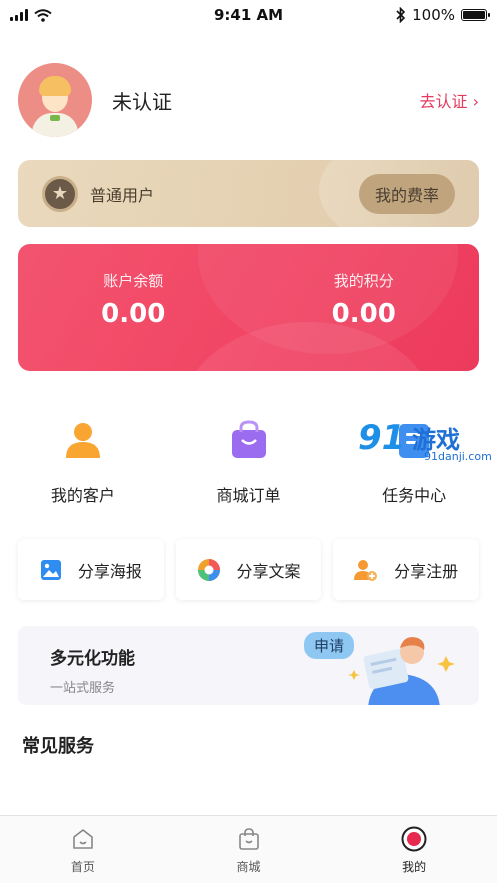 This screenshot has height=883, width=497. I want to click on bluetooth-icon, so click(401, 15).